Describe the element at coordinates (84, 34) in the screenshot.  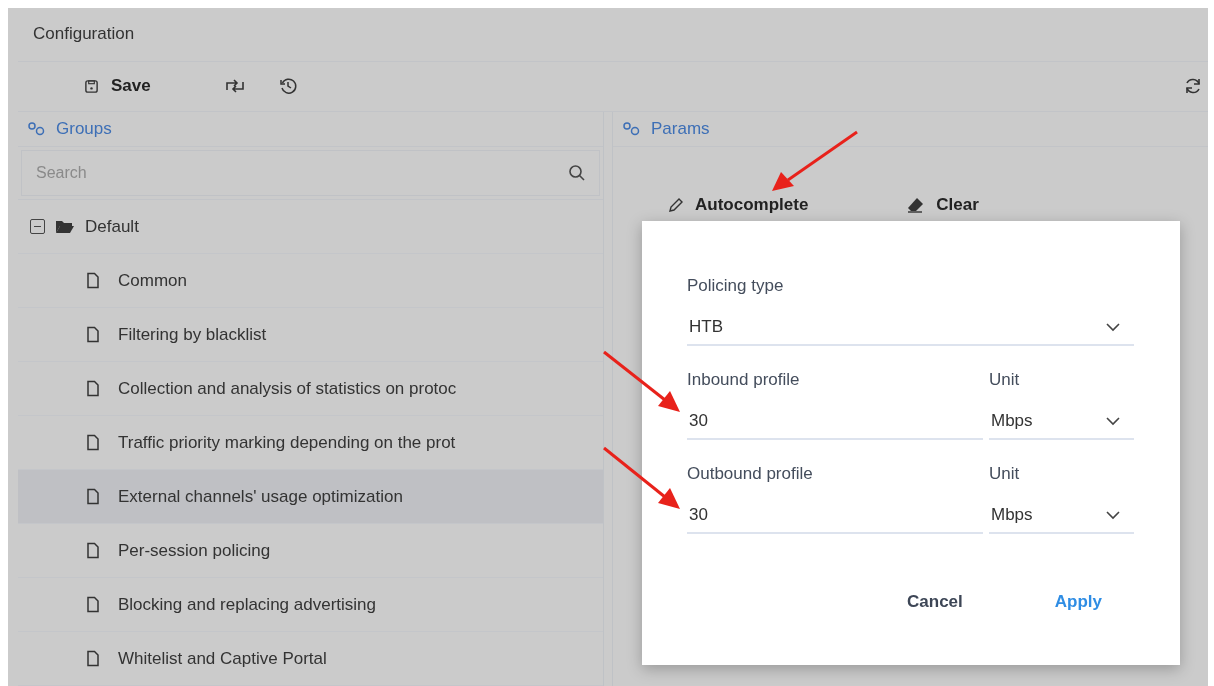
I see `page-title: Configuration` at that location.